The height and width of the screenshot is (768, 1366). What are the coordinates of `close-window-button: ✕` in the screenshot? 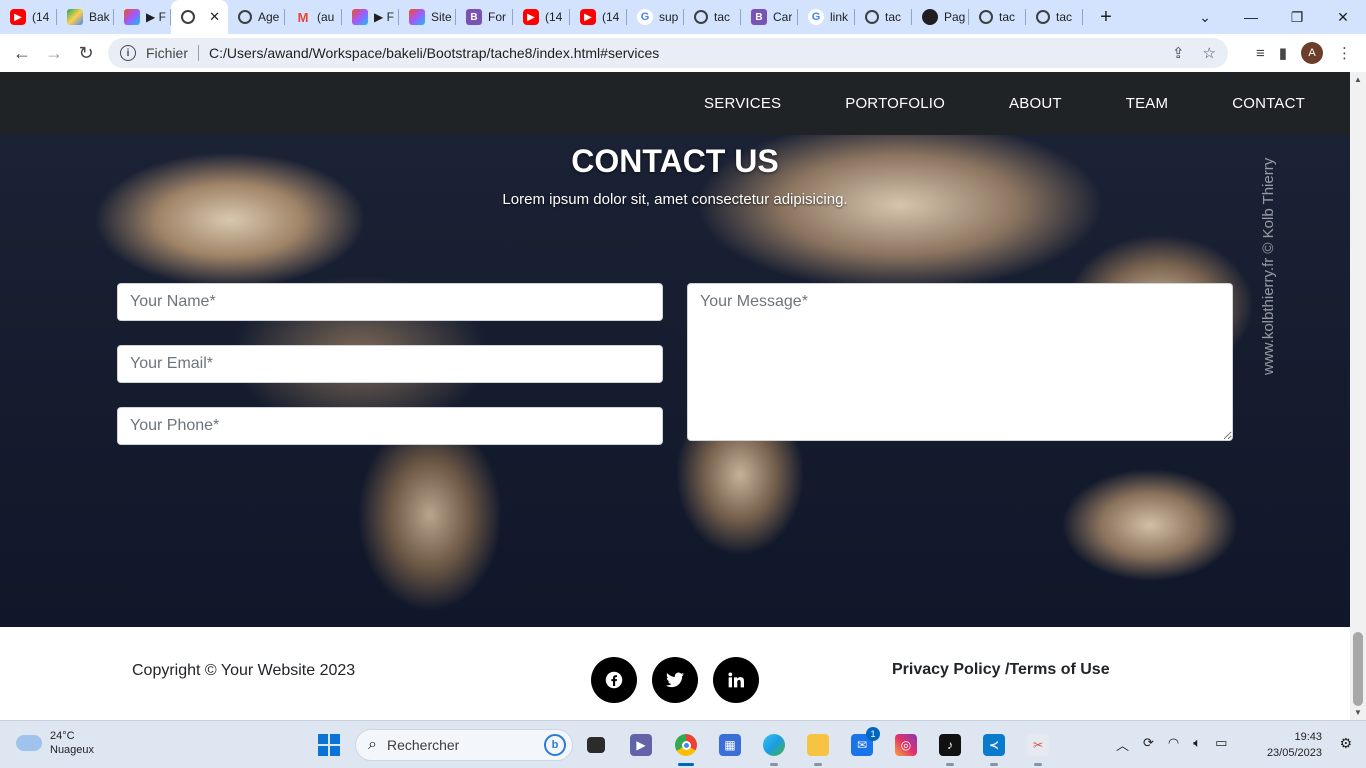 It's located at (1343, 17).